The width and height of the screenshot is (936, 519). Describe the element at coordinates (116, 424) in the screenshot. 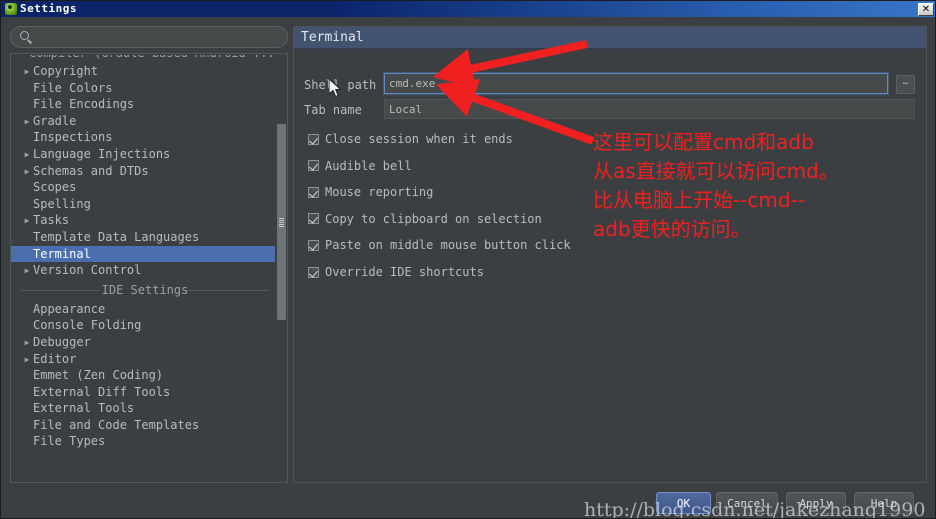

I see `sidebar-item-label: File and Code Templates` at that location.